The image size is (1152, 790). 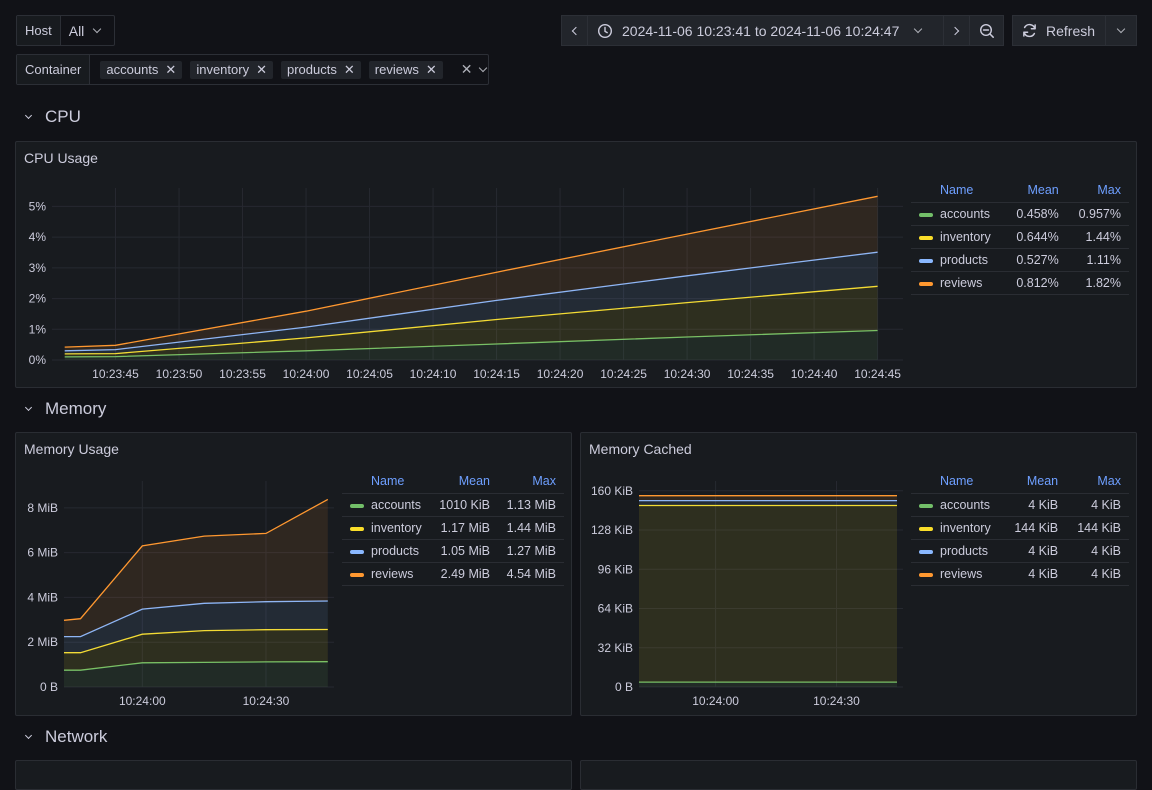 What do you see at coordinates (28, 115) in the screenshot?
I see `collapse-chevron-icon` at bounding box center [28, 115].